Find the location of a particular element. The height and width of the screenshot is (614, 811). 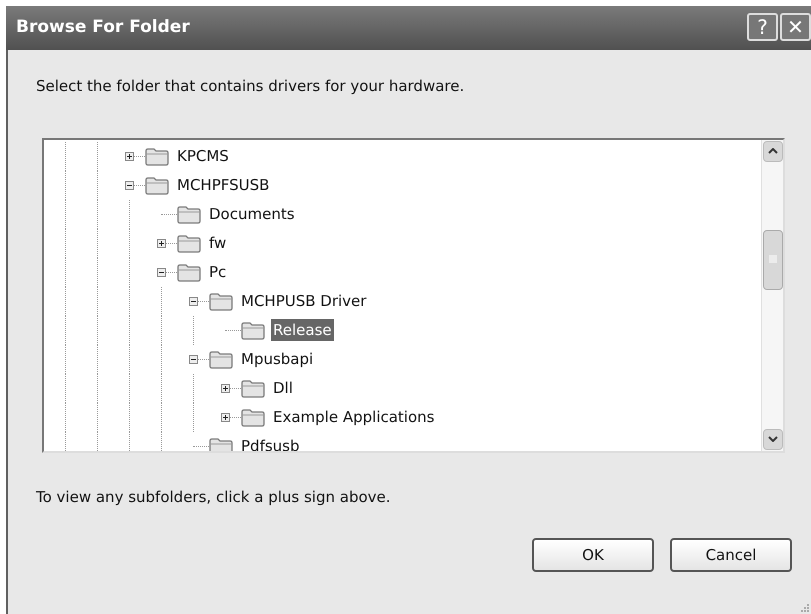

folder-label: Mpusbapi is located at coordinates (277, 359).